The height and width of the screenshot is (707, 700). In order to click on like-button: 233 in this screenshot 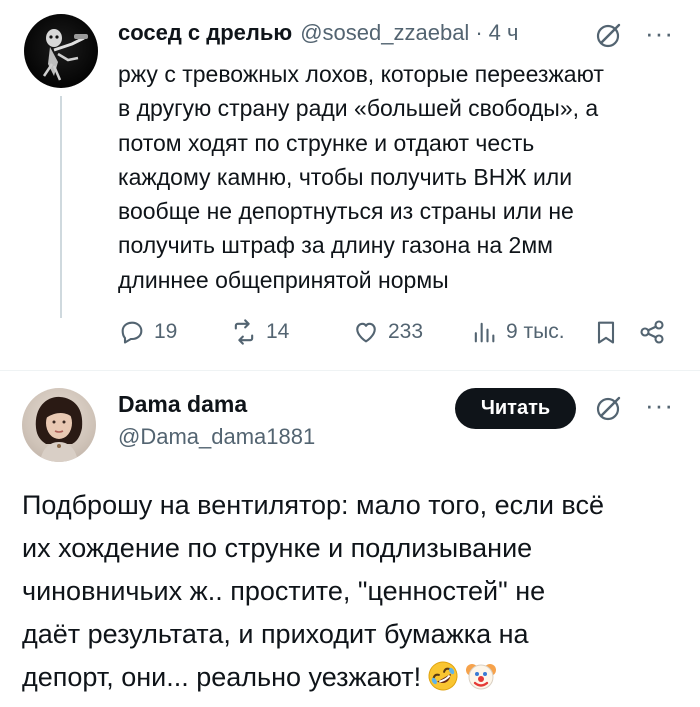, I will do `click(387, 332)`.